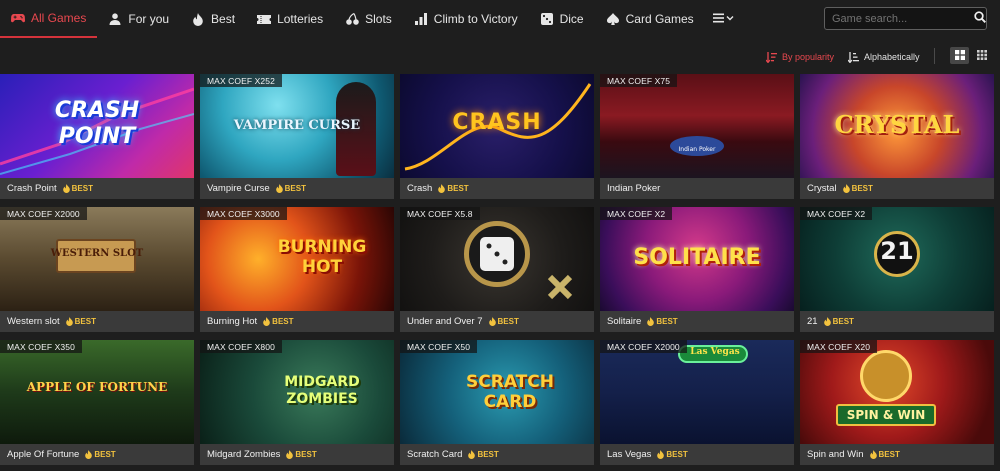 Image resolution: width=1000 pixels, height=471 pixels. Describe the element at coordinates (497, 122) in the screenshot. I see `game-art-title: CRASH` at that location.